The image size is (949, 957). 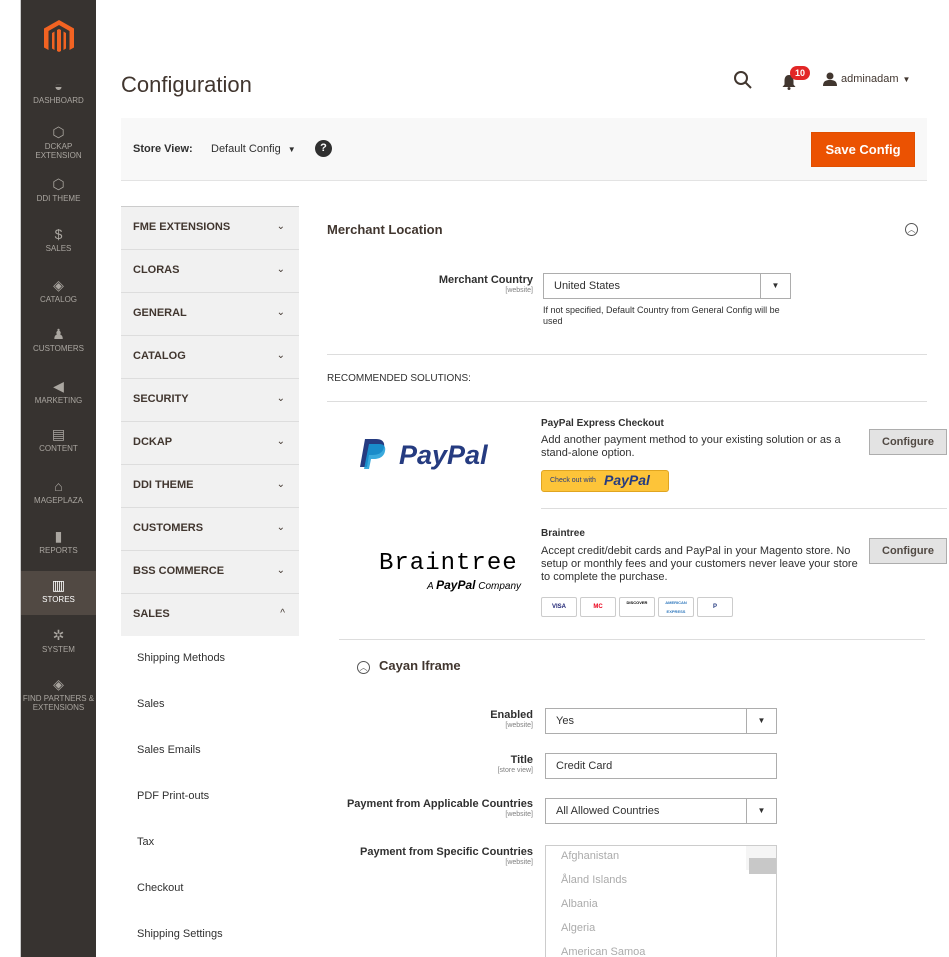 What do you see at coordinates (446, 852) in the screenshot?
I see `specific-countries-label-text: Payment from Specific Countries` at bounding box center [446, 852].